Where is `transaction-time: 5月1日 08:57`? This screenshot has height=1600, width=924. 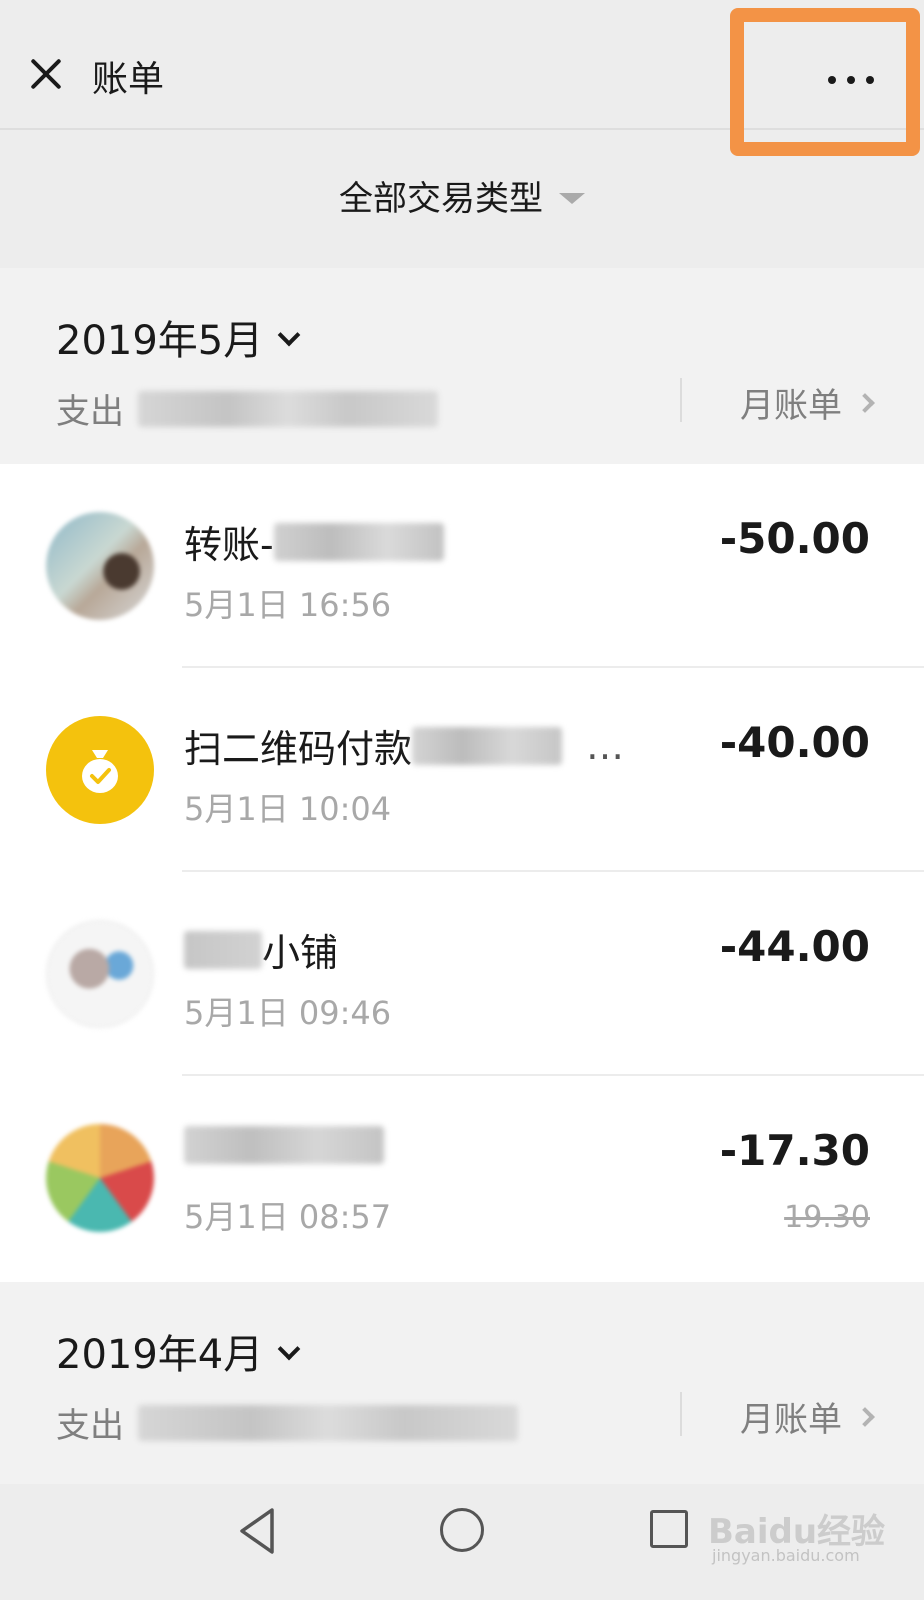
transaction-time: 5月1日 08:57 is located at coordinates (288, 1217).